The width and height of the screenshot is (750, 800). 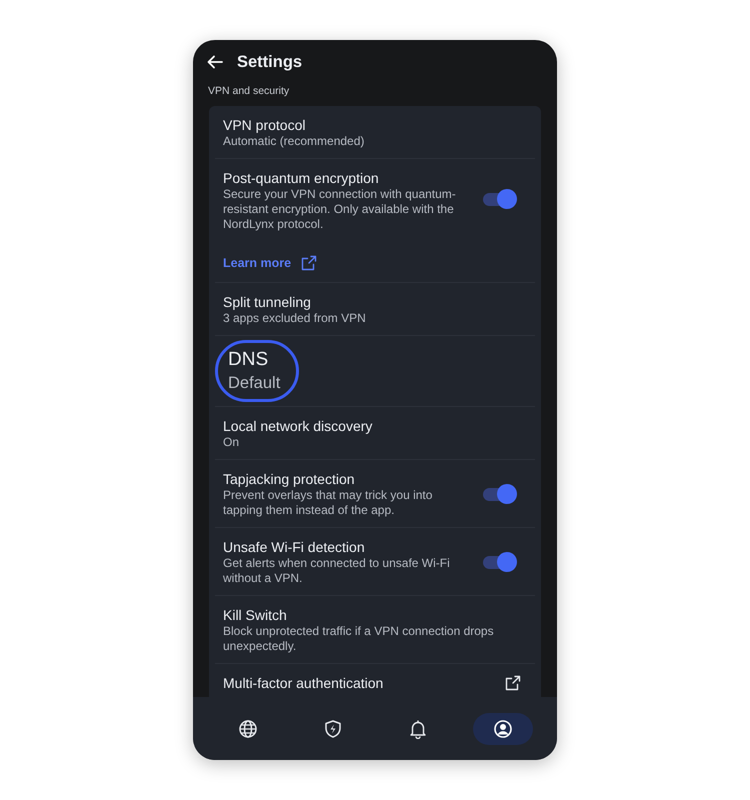 I want to click on settings-row: Tapjacking protection Prevent overlays that may trick you into tapping them instead of the app., so click(x=375, y=494).